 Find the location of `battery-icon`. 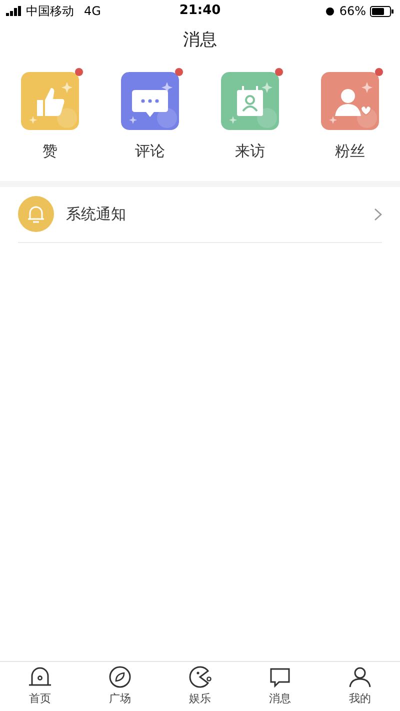

battery-icon is located at coordinates (382, 11).